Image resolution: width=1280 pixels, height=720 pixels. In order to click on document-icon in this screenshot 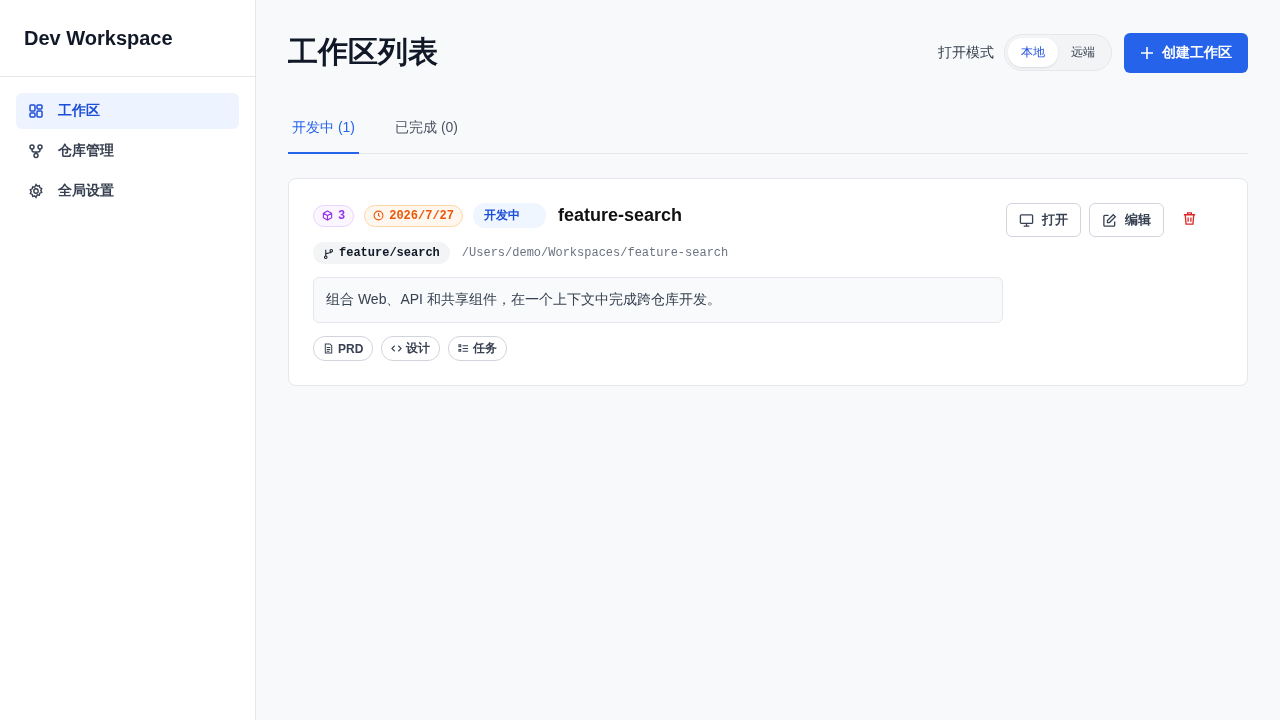, I will do `click(328, 348)`.